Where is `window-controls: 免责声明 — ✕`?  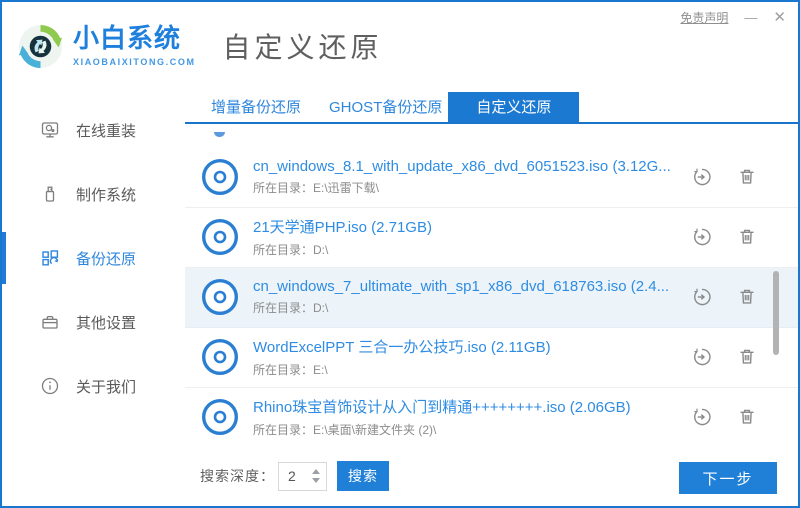
window-controls: 免责声明 — ✕ is located at coordinates (733, 17).